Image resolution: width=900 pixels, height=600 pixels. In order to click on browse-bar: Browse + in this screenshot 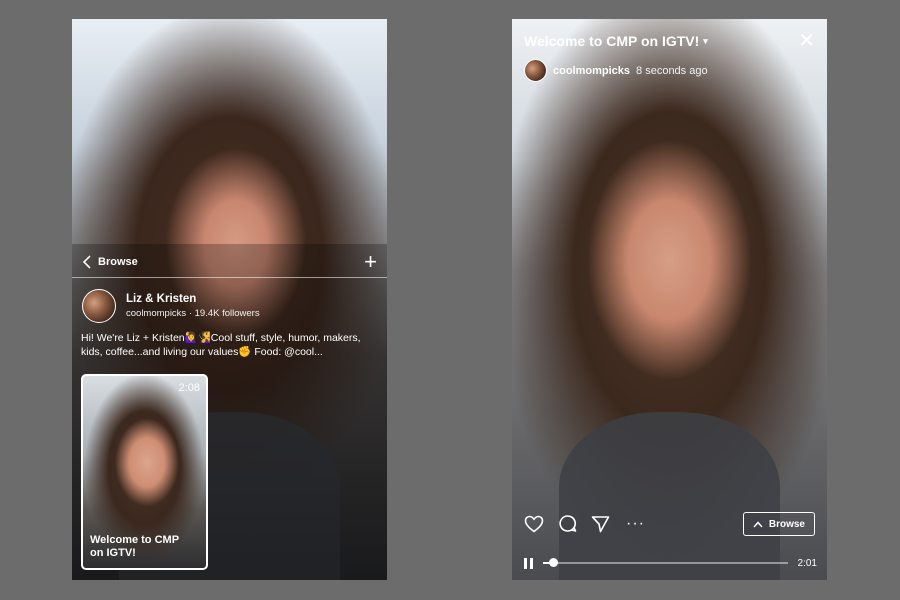, I will do `click(229, 262)`.